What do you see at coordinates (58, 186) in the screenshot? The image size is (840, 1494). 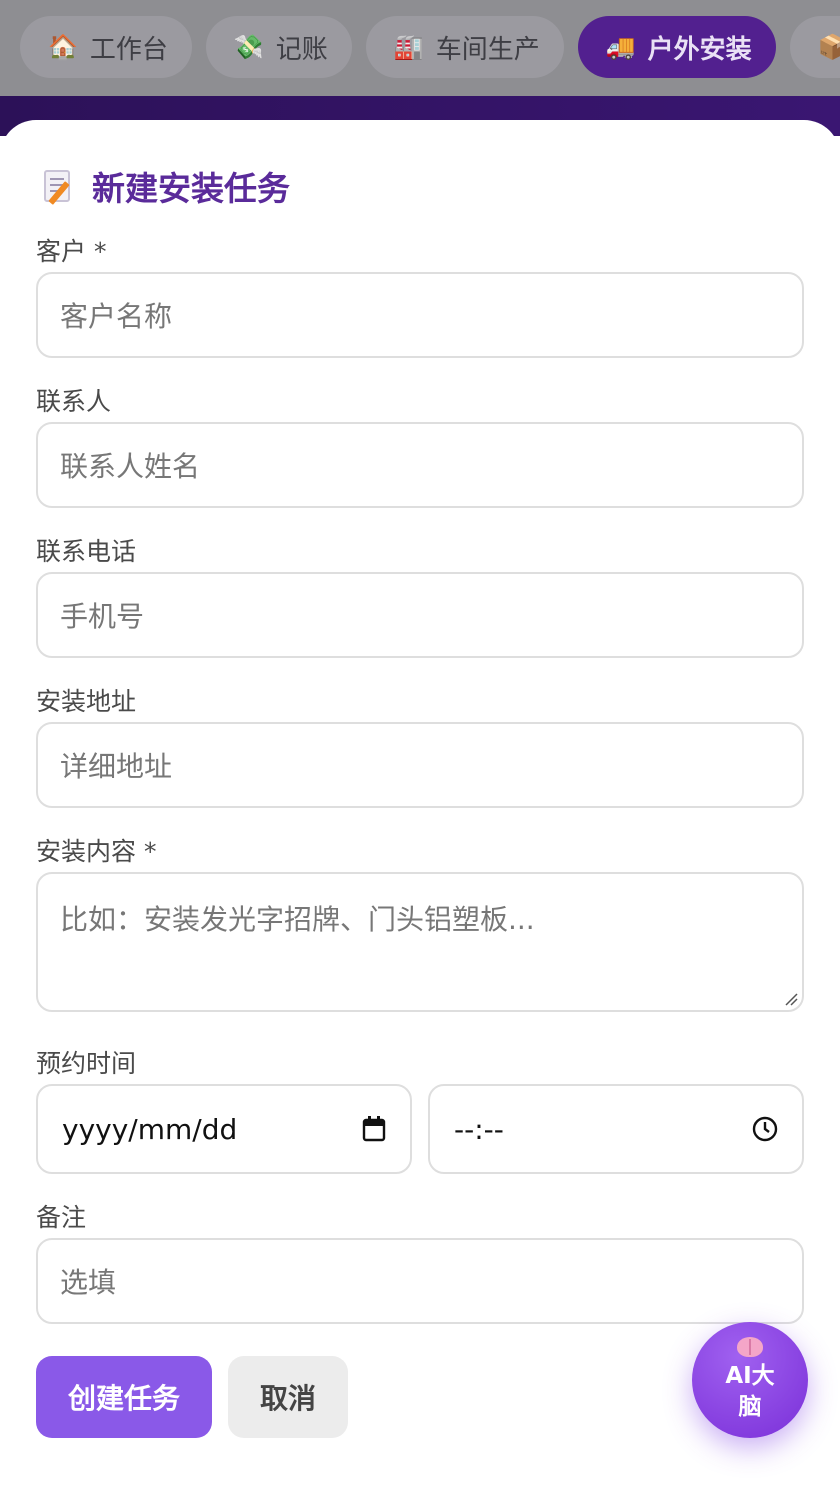 I see `memo-icon` at bounding box center [58, 186].